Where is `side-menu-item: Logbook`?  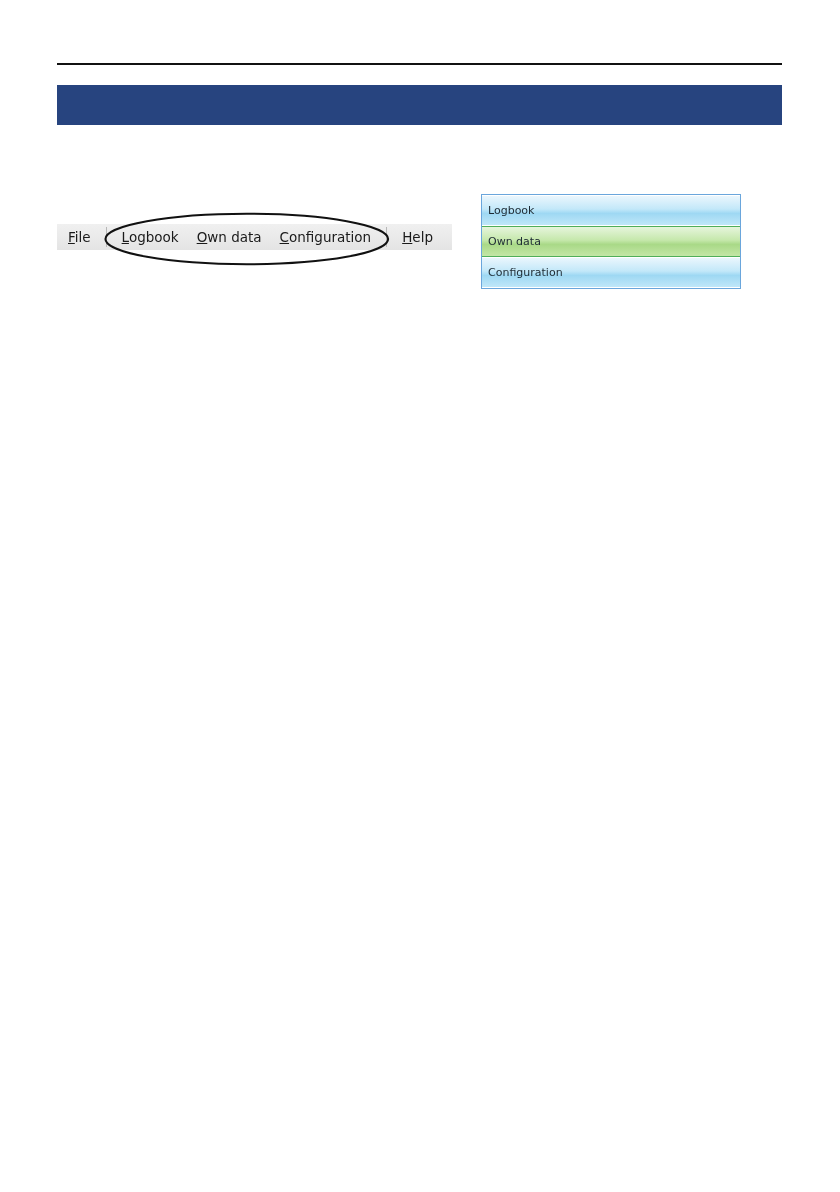
side-menu-item: Logbook is located at coordinates (611, 210).